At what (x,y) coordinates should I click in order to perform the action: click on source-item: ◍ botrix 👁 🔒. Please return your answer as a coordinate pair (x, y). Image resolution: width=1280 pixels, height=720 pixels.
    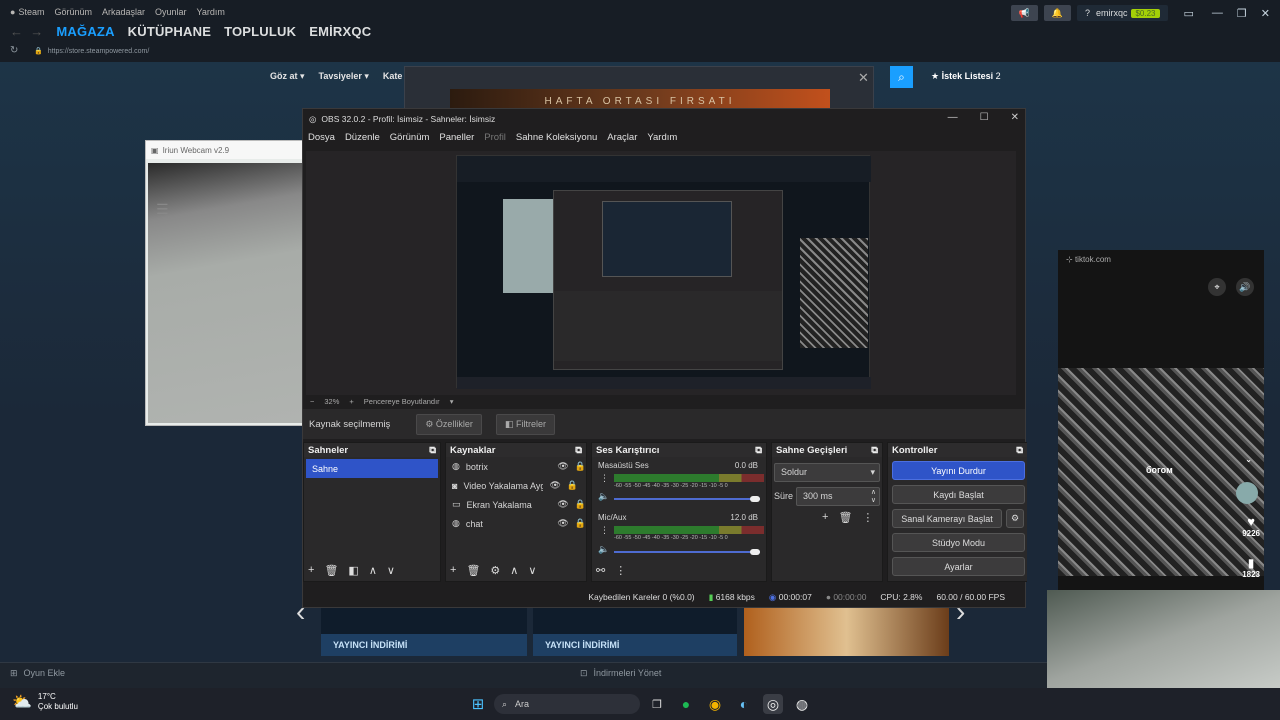
    Looking at the image, I should click on (516, 466).